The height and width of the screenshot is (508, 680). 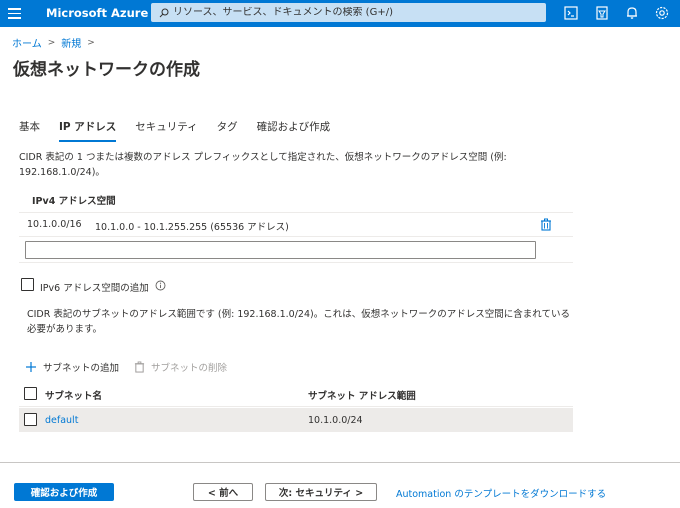 I want to click on menu-icon, so click(x=14, y=13).